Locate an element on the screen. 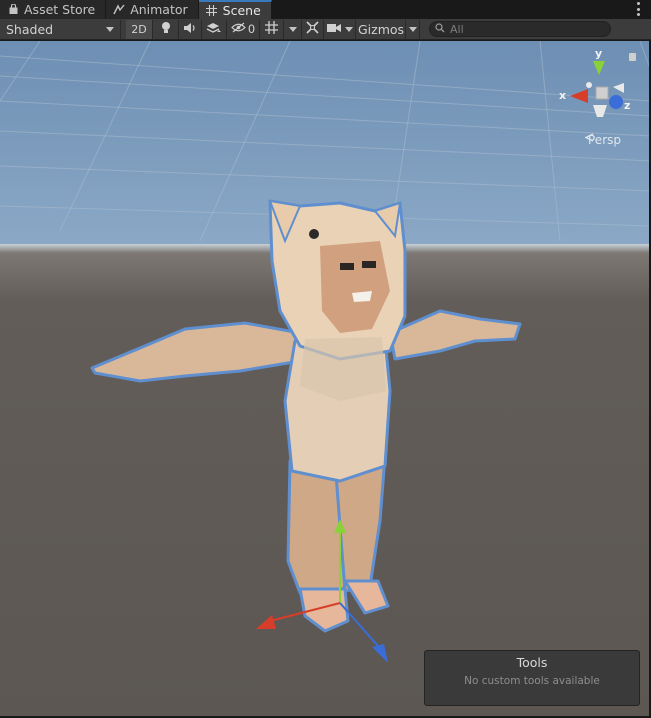 Image resolution: width=651 pixels, height=718 pixels. shading-mode-dropdown: Shaded is located at coordinates (60, 29).